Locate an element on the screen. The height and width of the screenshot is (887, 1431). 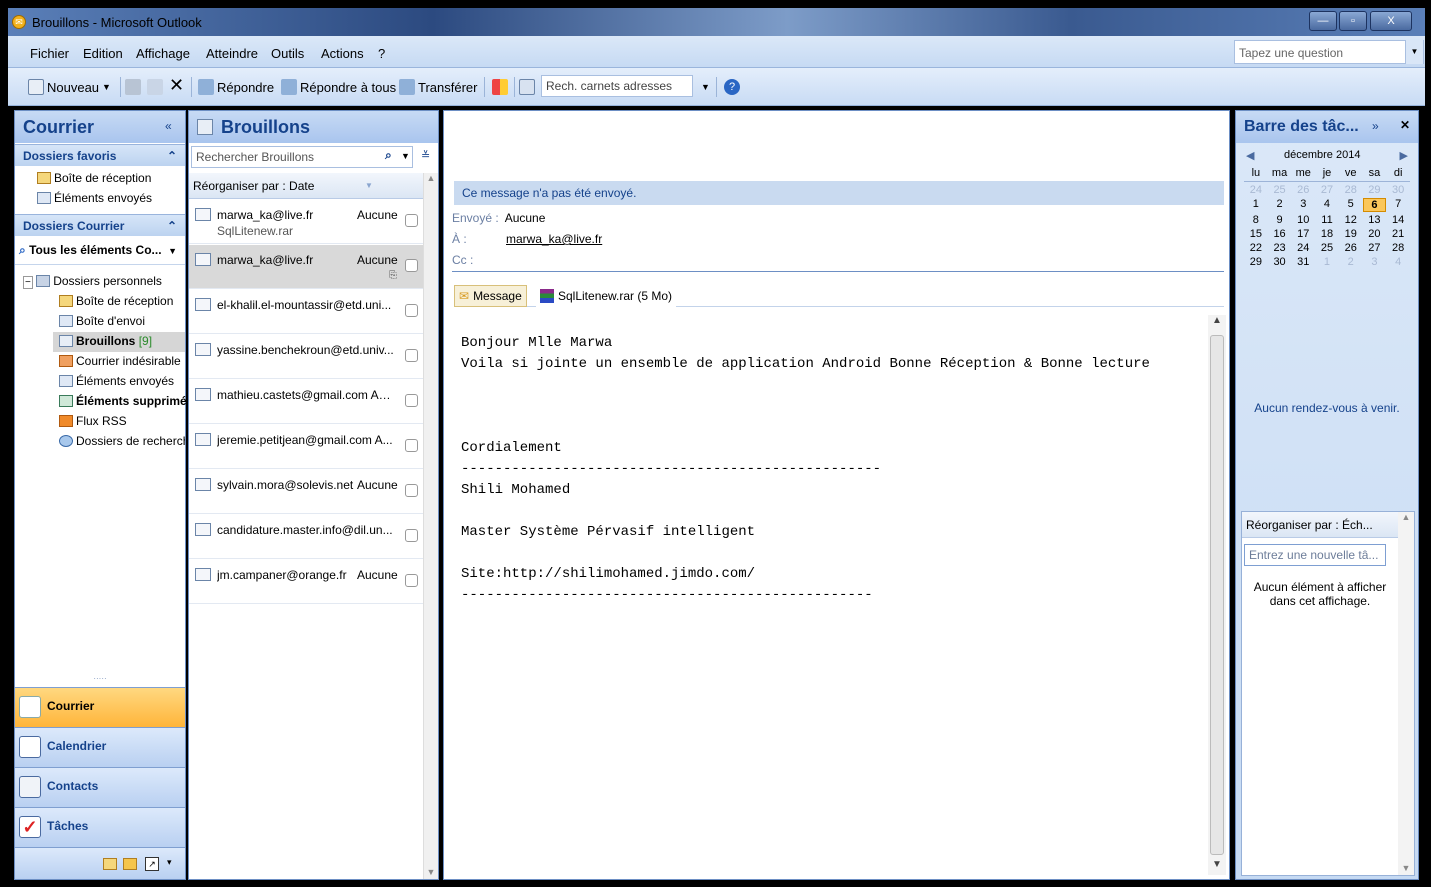
arrange-by-header: Réorganiser par : Date ▼ is located at coordinates (306, 186).